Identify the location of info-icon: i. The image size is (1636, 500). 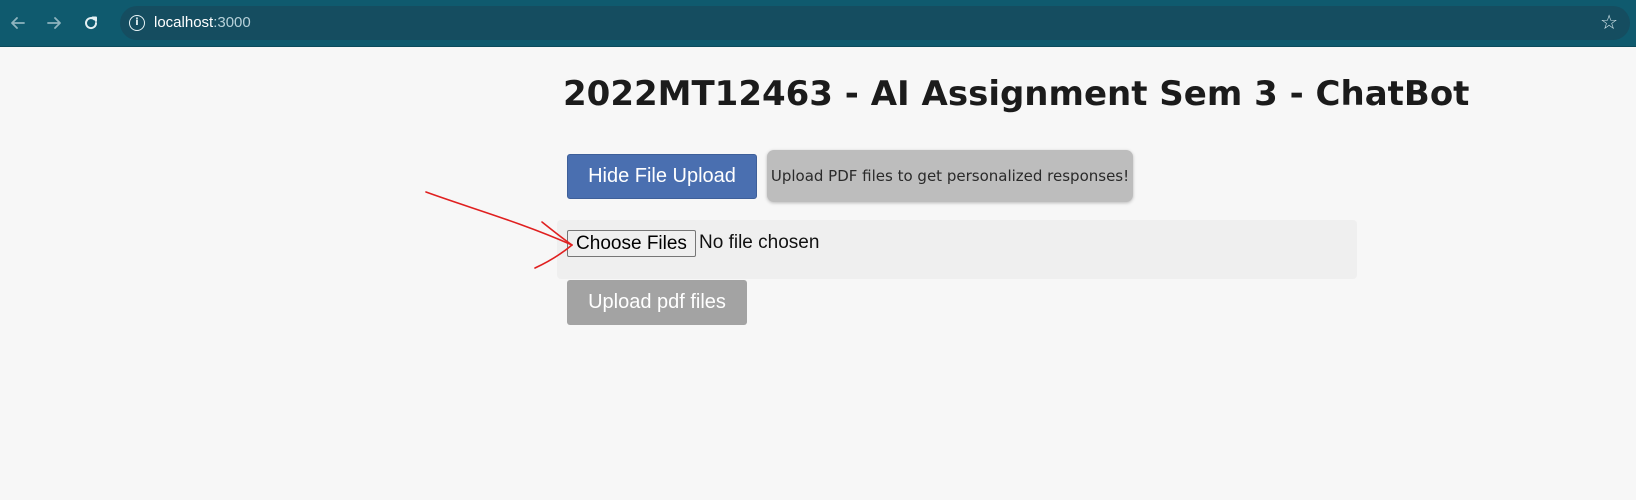
(137, 23).